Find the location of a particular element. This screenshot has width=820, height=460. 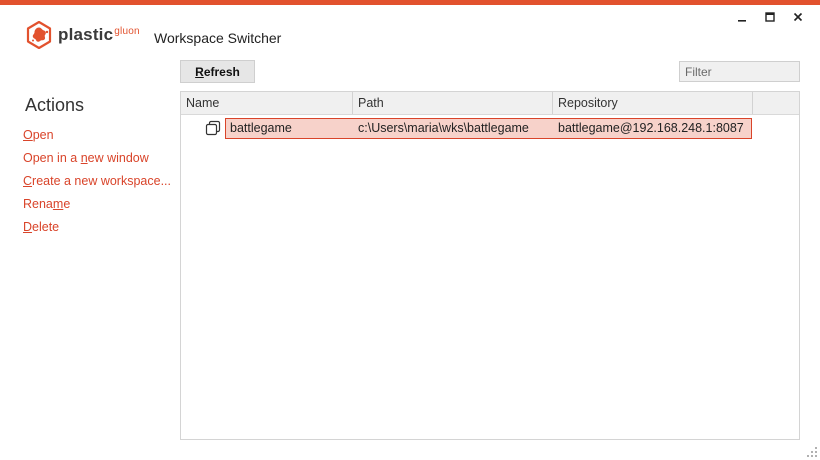

plastic-gluon-logo: plasticgluon is located at coordinates (82, 35).